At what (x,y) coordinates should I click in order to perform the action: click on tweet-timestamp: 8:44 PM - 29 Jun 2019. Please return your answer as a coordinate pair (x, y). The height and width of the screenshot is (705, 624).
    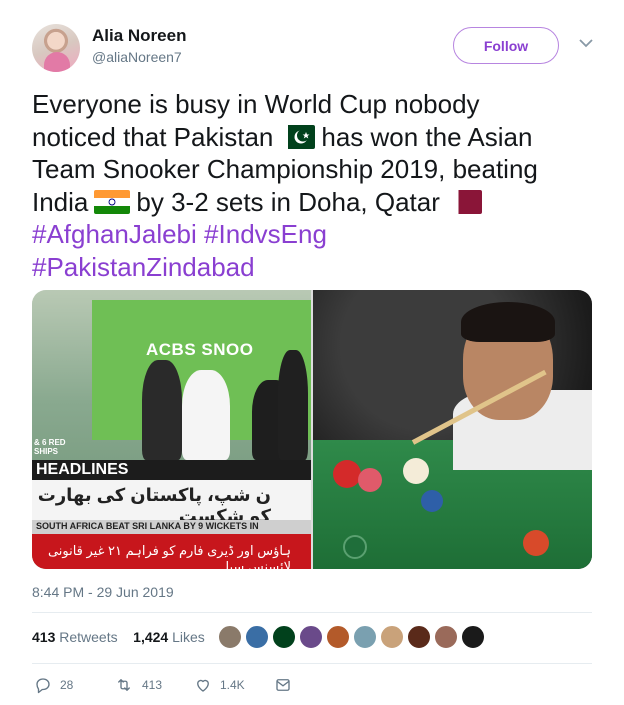
    Looking at the image, I should click on (103, 592).